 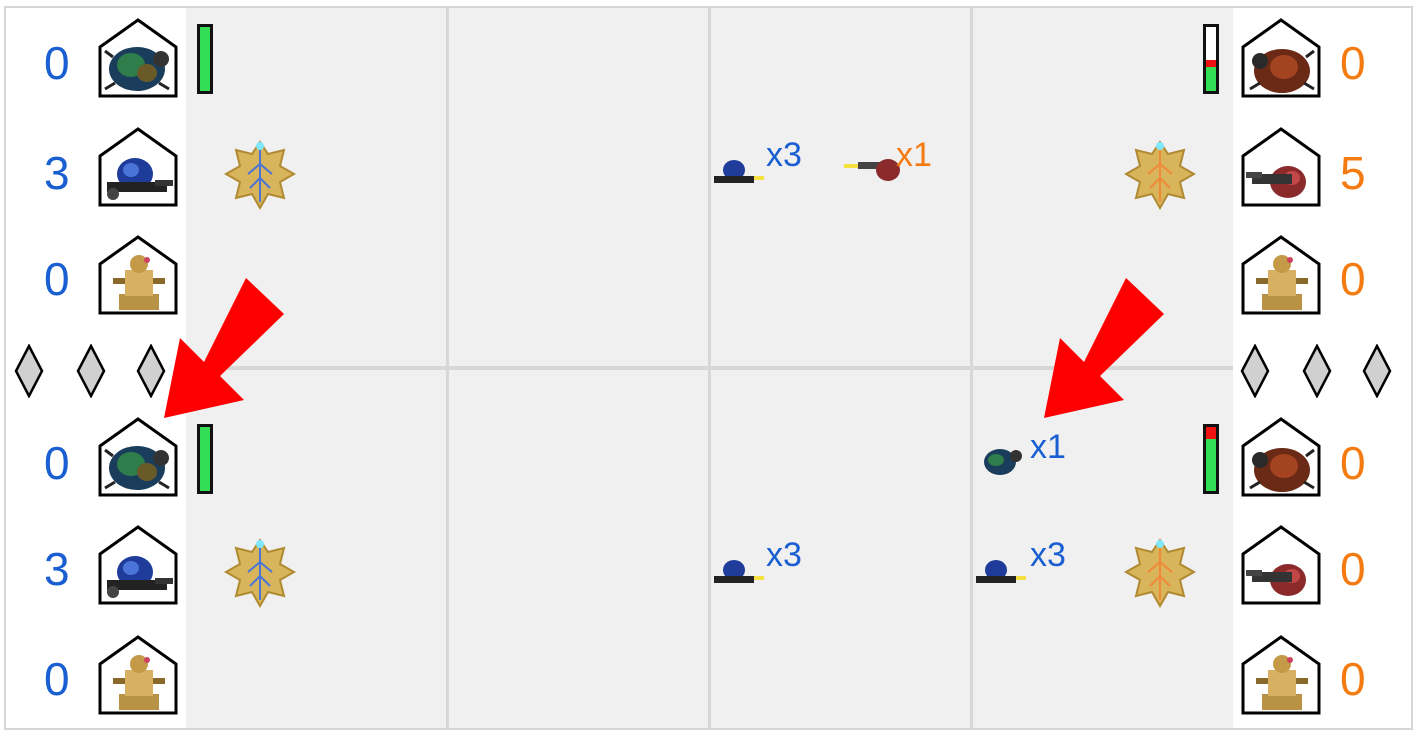 I want to click on blue-beetle-icon, so click(x=1003, y=462).